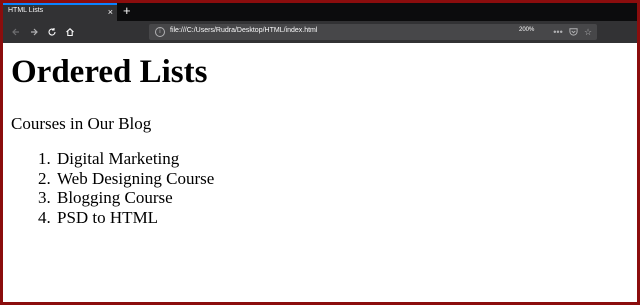  What do you see at coordinates (109, 72) in the screenshot?
I see `page-heading: Ordered Lists` at bounding box center [109, 72].